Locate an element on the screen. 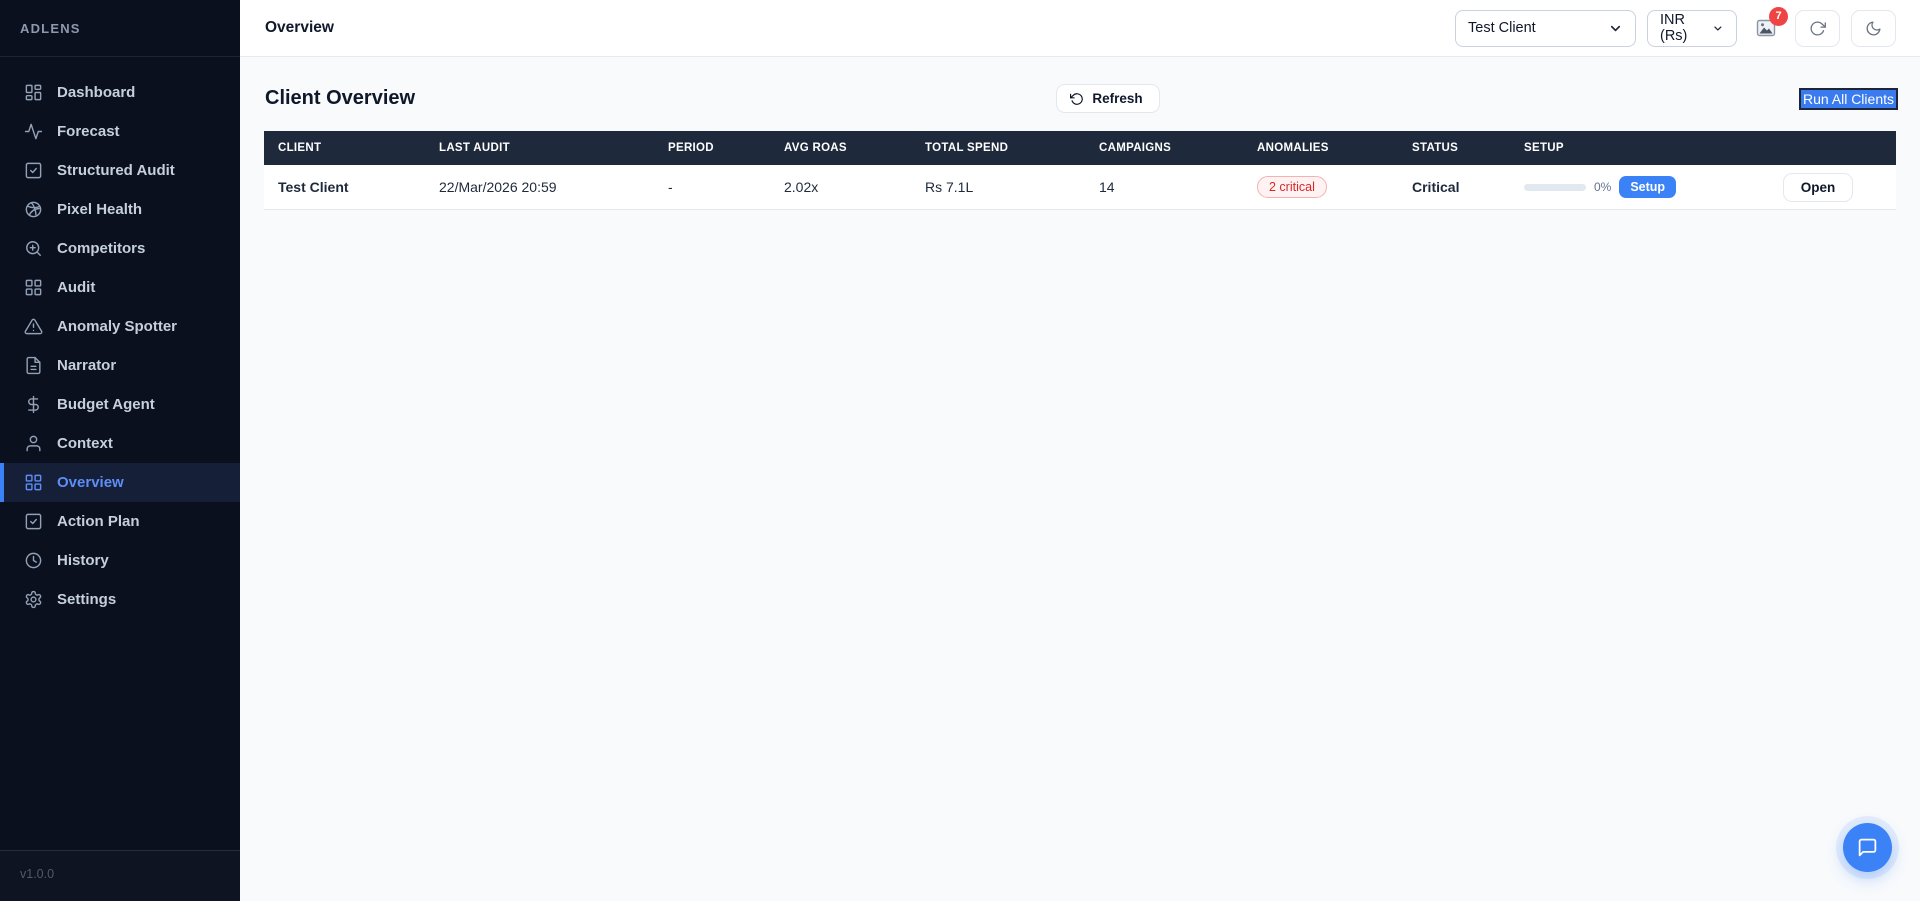 The width and height of the screenshot is (1920, 901). column-header-status: STATUS is located at coordinates (1435, 148).